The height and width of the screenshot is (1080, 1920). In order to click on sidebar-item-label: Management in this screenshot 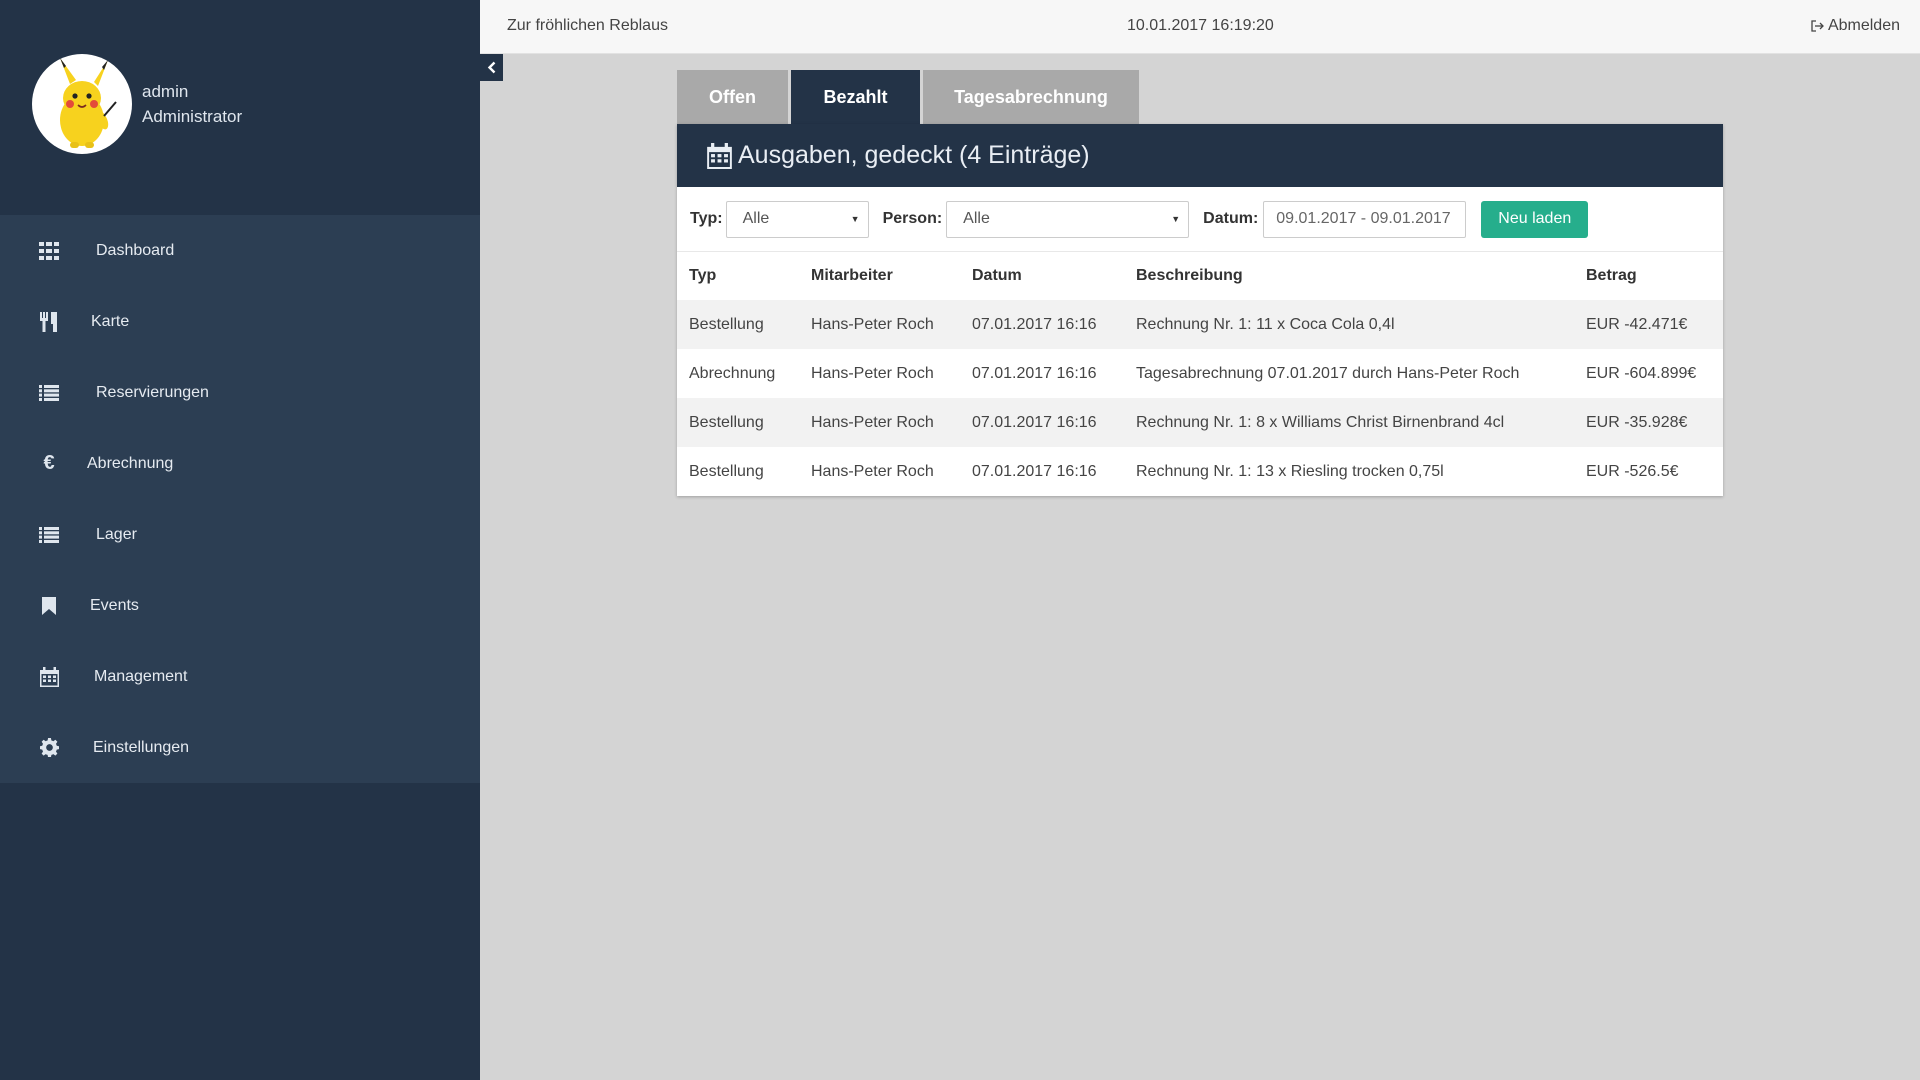, I will do `click(141, 676)`.